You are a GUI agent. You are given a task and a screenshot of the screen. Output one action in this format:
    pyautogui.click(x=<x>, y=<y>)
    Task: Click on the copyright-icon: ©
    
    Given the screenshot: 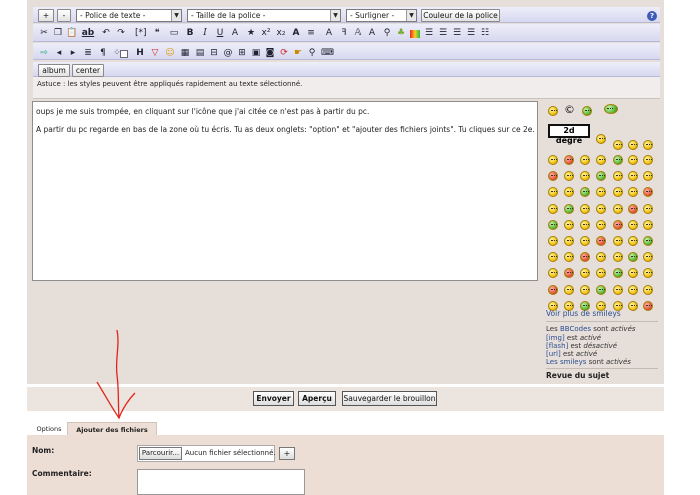 What is the action you would take?
    pyautogui.click(x=569, y=109)
    